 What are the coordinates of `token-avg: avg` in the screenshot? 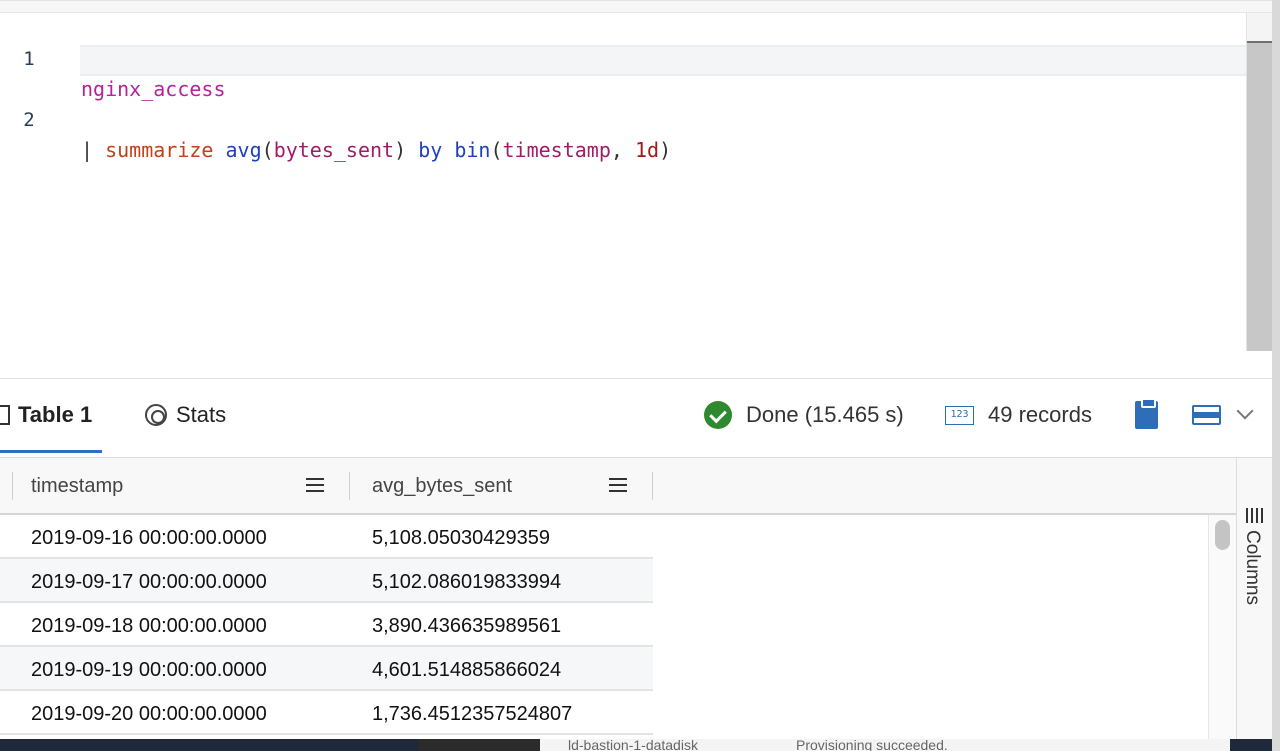 It's located at (243, 150).